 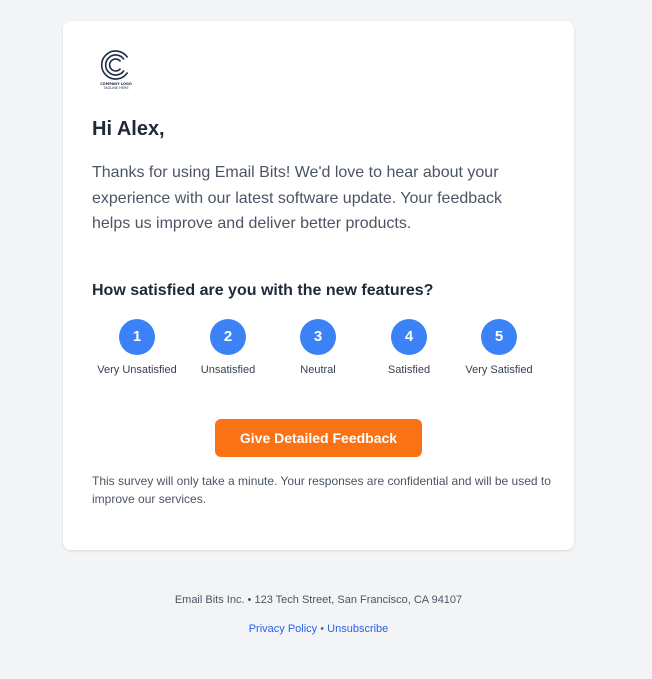 What do you see at coordinates (318, 370) in the screenshot?
I see `rating-label: Neutral` at bounding box center [318, 370].